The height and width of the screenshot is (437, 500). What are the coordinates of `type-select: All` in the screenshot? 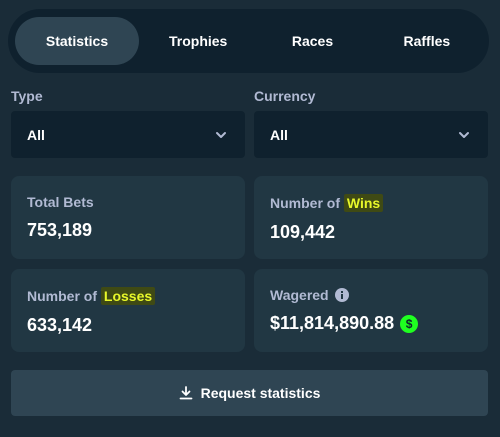 It's located at (128, 134).